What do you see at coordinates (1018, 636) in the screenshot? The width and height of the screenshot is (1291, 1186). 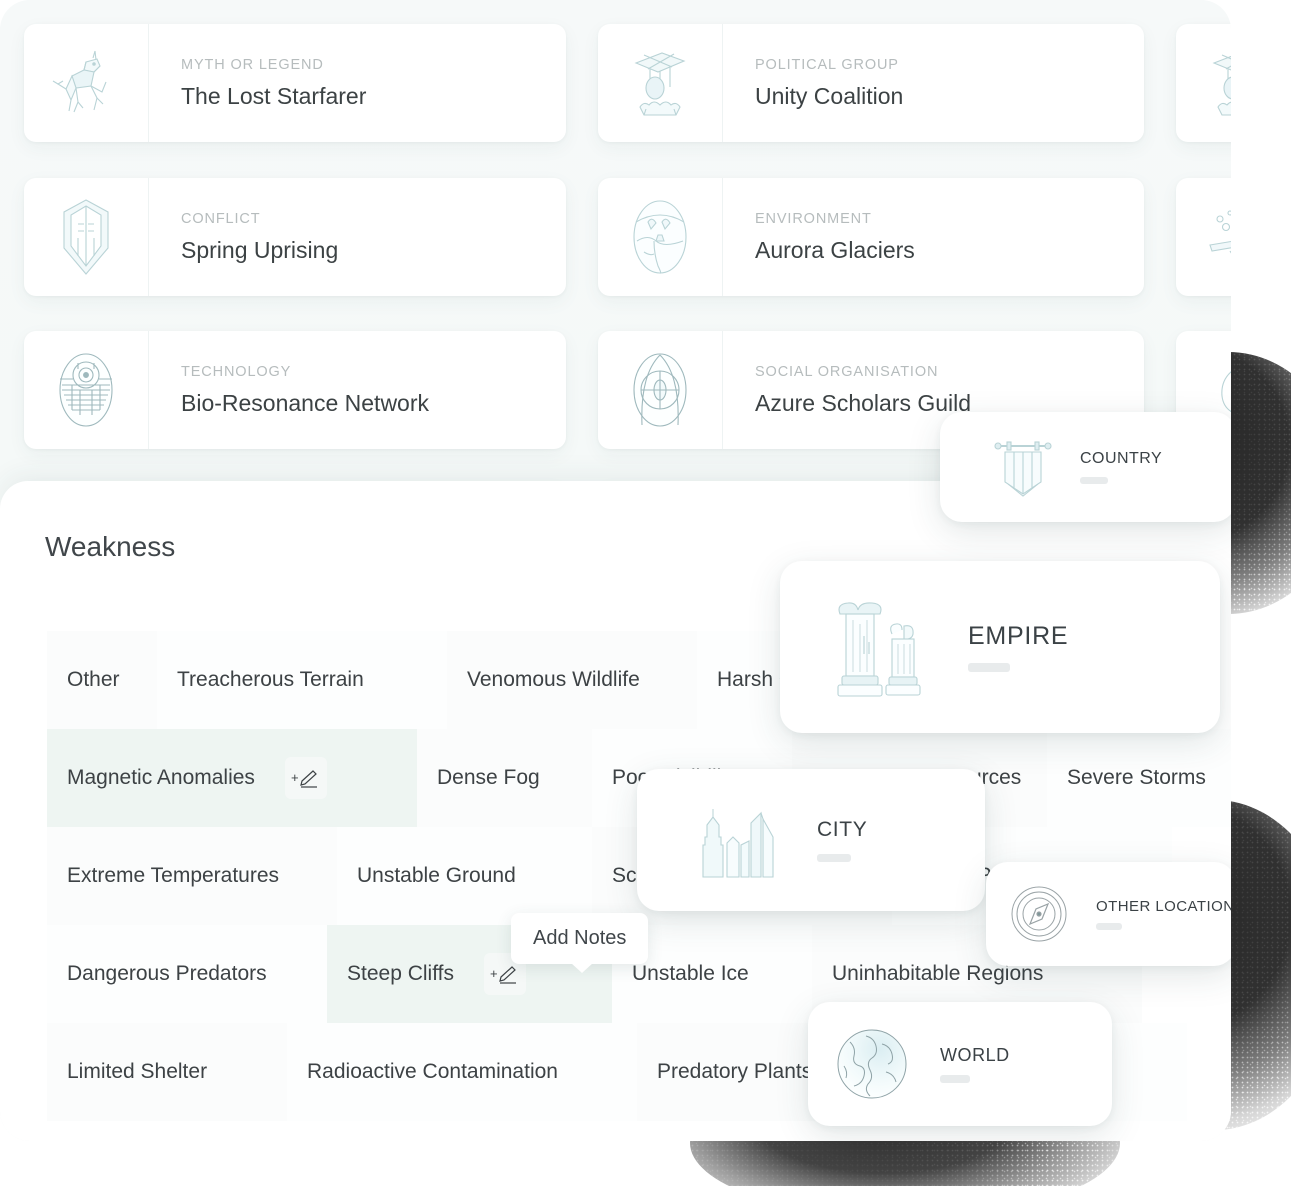 I see `type-chip-label: EMPIRE` at bounding box center [1018, 636].